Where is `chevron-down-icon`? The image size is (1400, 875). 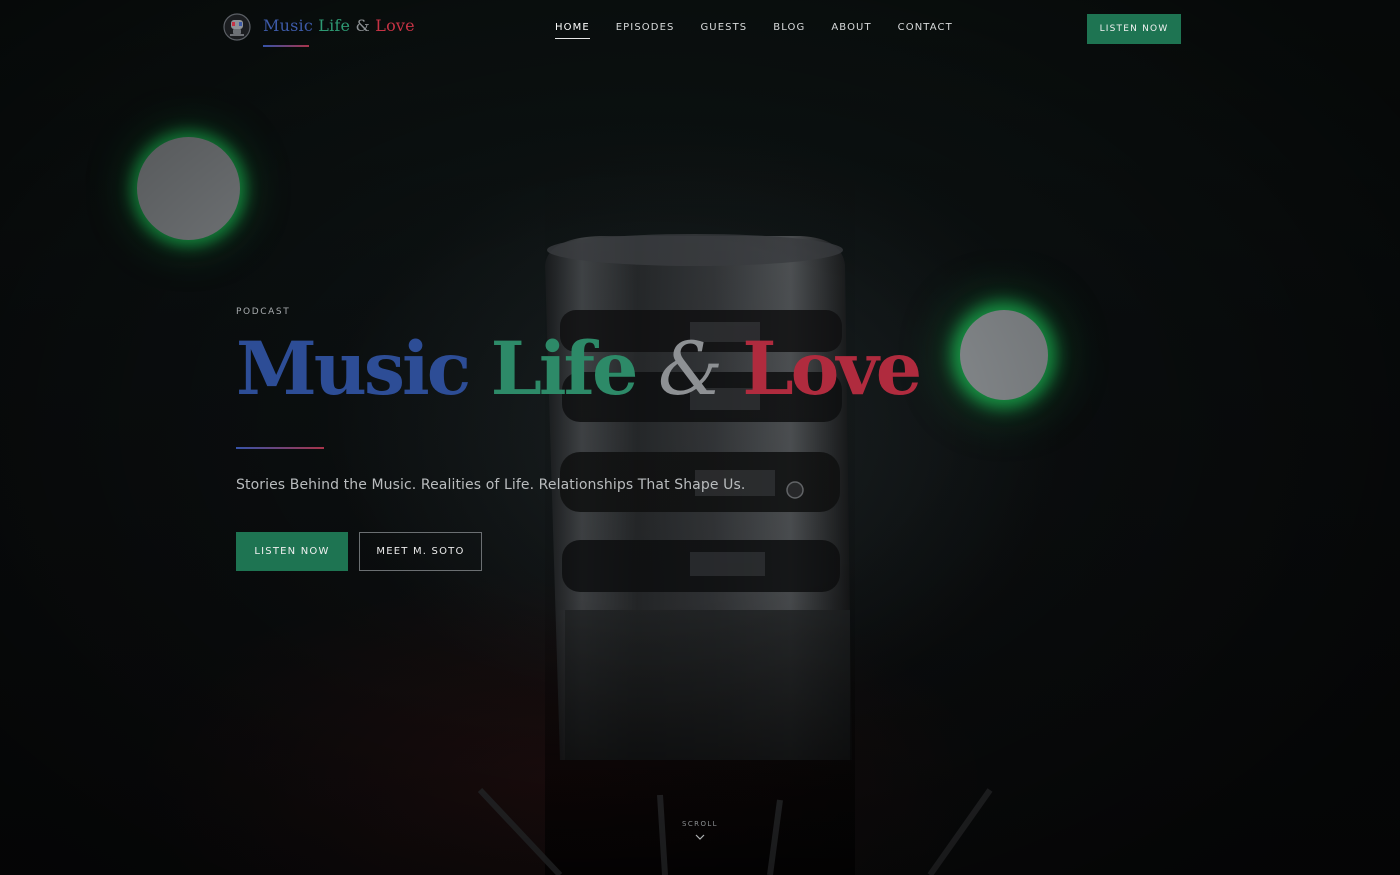
chevron-down-icon is located at coordinates (700, 837).